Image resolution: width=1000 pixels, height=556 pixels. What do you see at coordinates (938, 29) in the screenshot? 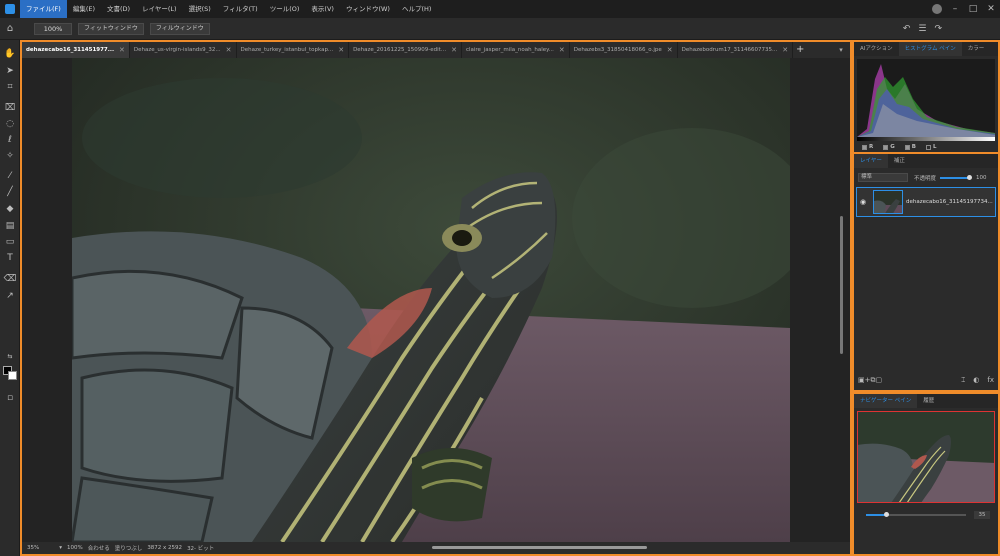
I see `redo-icon: ↷` at bounding box center [938, 29].